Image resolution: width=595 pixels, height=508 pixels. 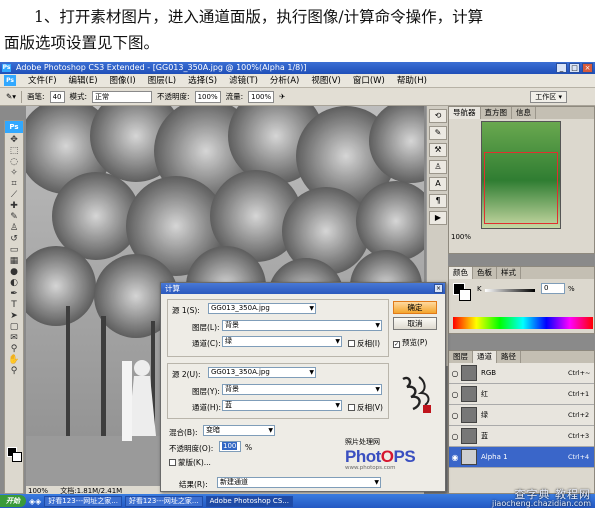 What do you see at coordinates (13, 501) in the screenshot?
I see `start-button: 开始` at bounding box center [13, 501].